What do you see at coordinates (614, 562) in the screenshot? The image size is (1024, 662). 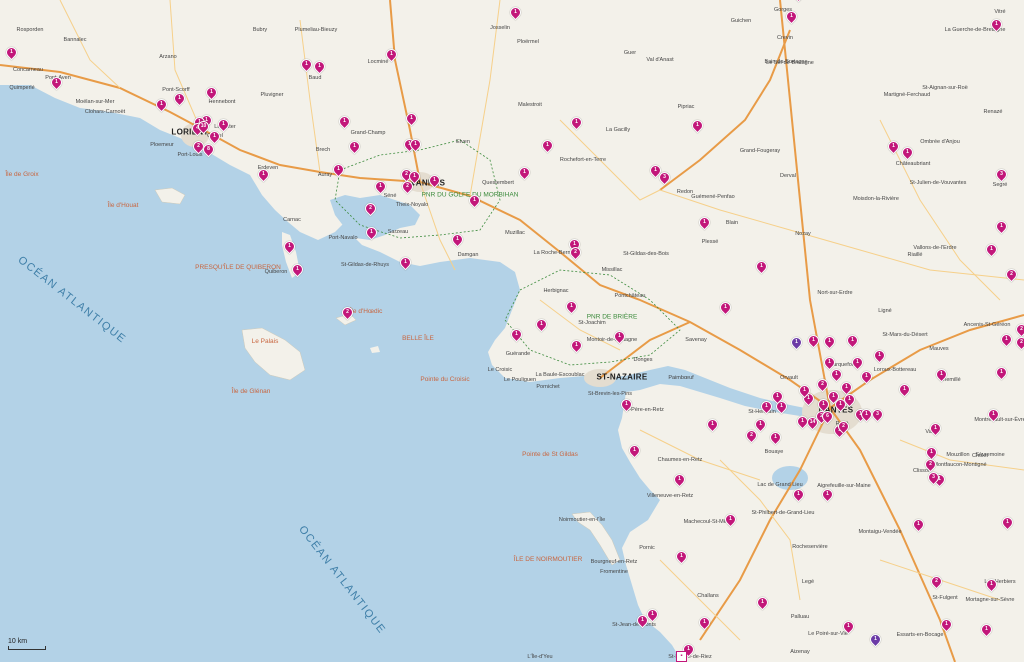 I see `town-label: Bourgneuf-en-Retz` at bounding box center [614, 562].